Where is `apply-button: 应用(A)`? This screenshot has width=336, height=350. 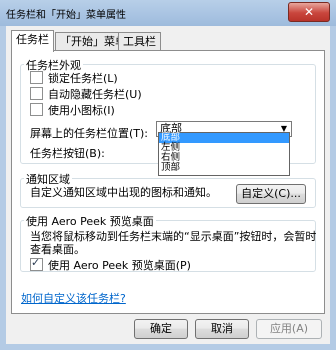 apply-button: 应用(A) is located at coordinates (289, 329).